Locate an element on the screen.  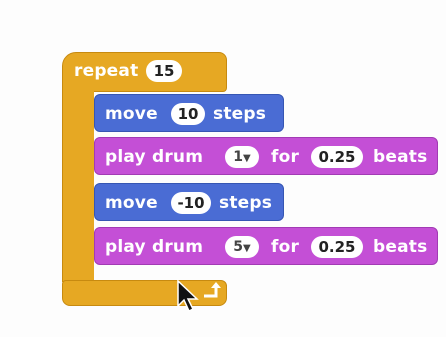
steps-input: 10 is located at coordinates (188, 114).